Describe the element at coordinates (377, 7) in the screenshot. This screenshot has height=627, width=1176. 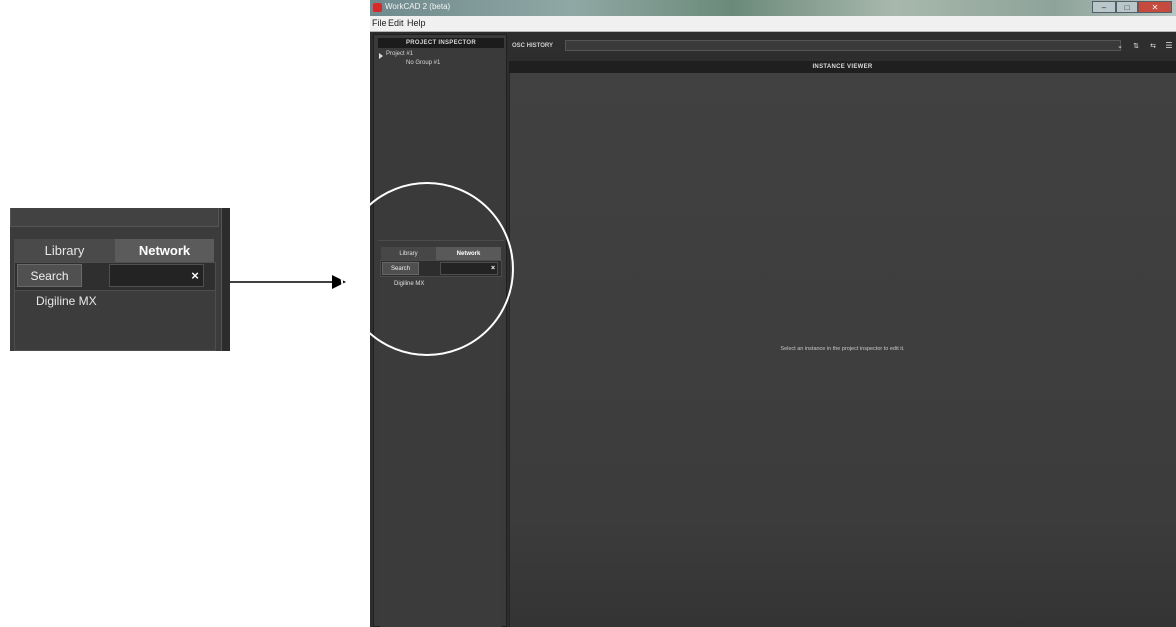
I see `app-icon` at that location.